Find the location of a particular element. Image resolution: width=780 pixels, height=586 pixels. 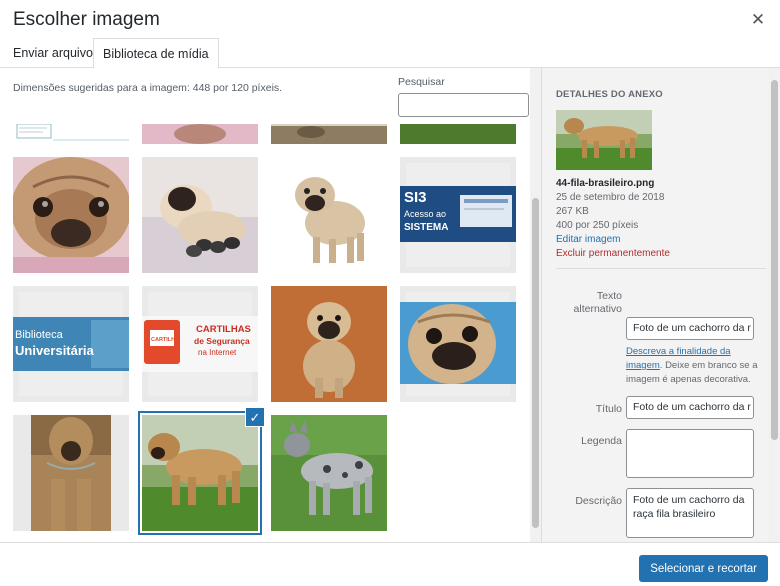

attachment-thumb: SI3 Acesso ao SISTEMA is located at coordinates (458, 215).